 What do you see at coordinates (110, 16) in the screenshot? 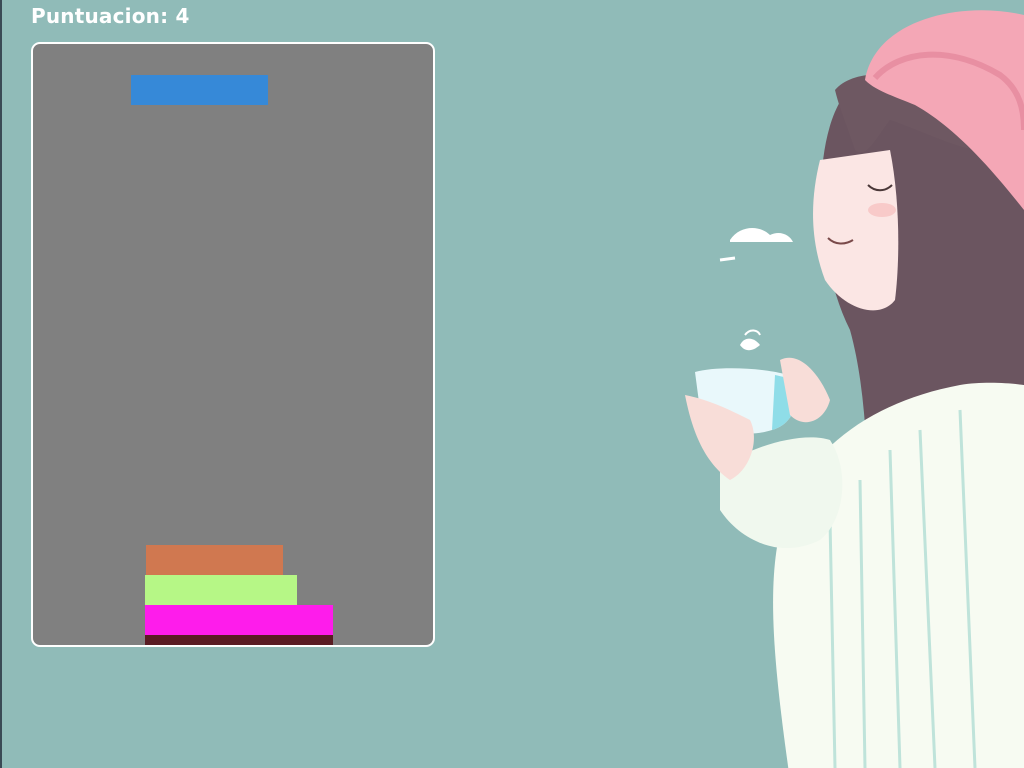
I see `score-label: Puntuacion: 4` at bounding box center [110, 16].